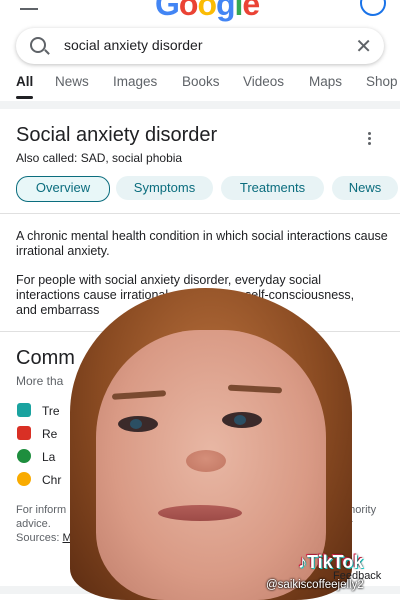 This screenshot has height=600, width=400. I want to click on lab-test-icon, so click(24, 456).